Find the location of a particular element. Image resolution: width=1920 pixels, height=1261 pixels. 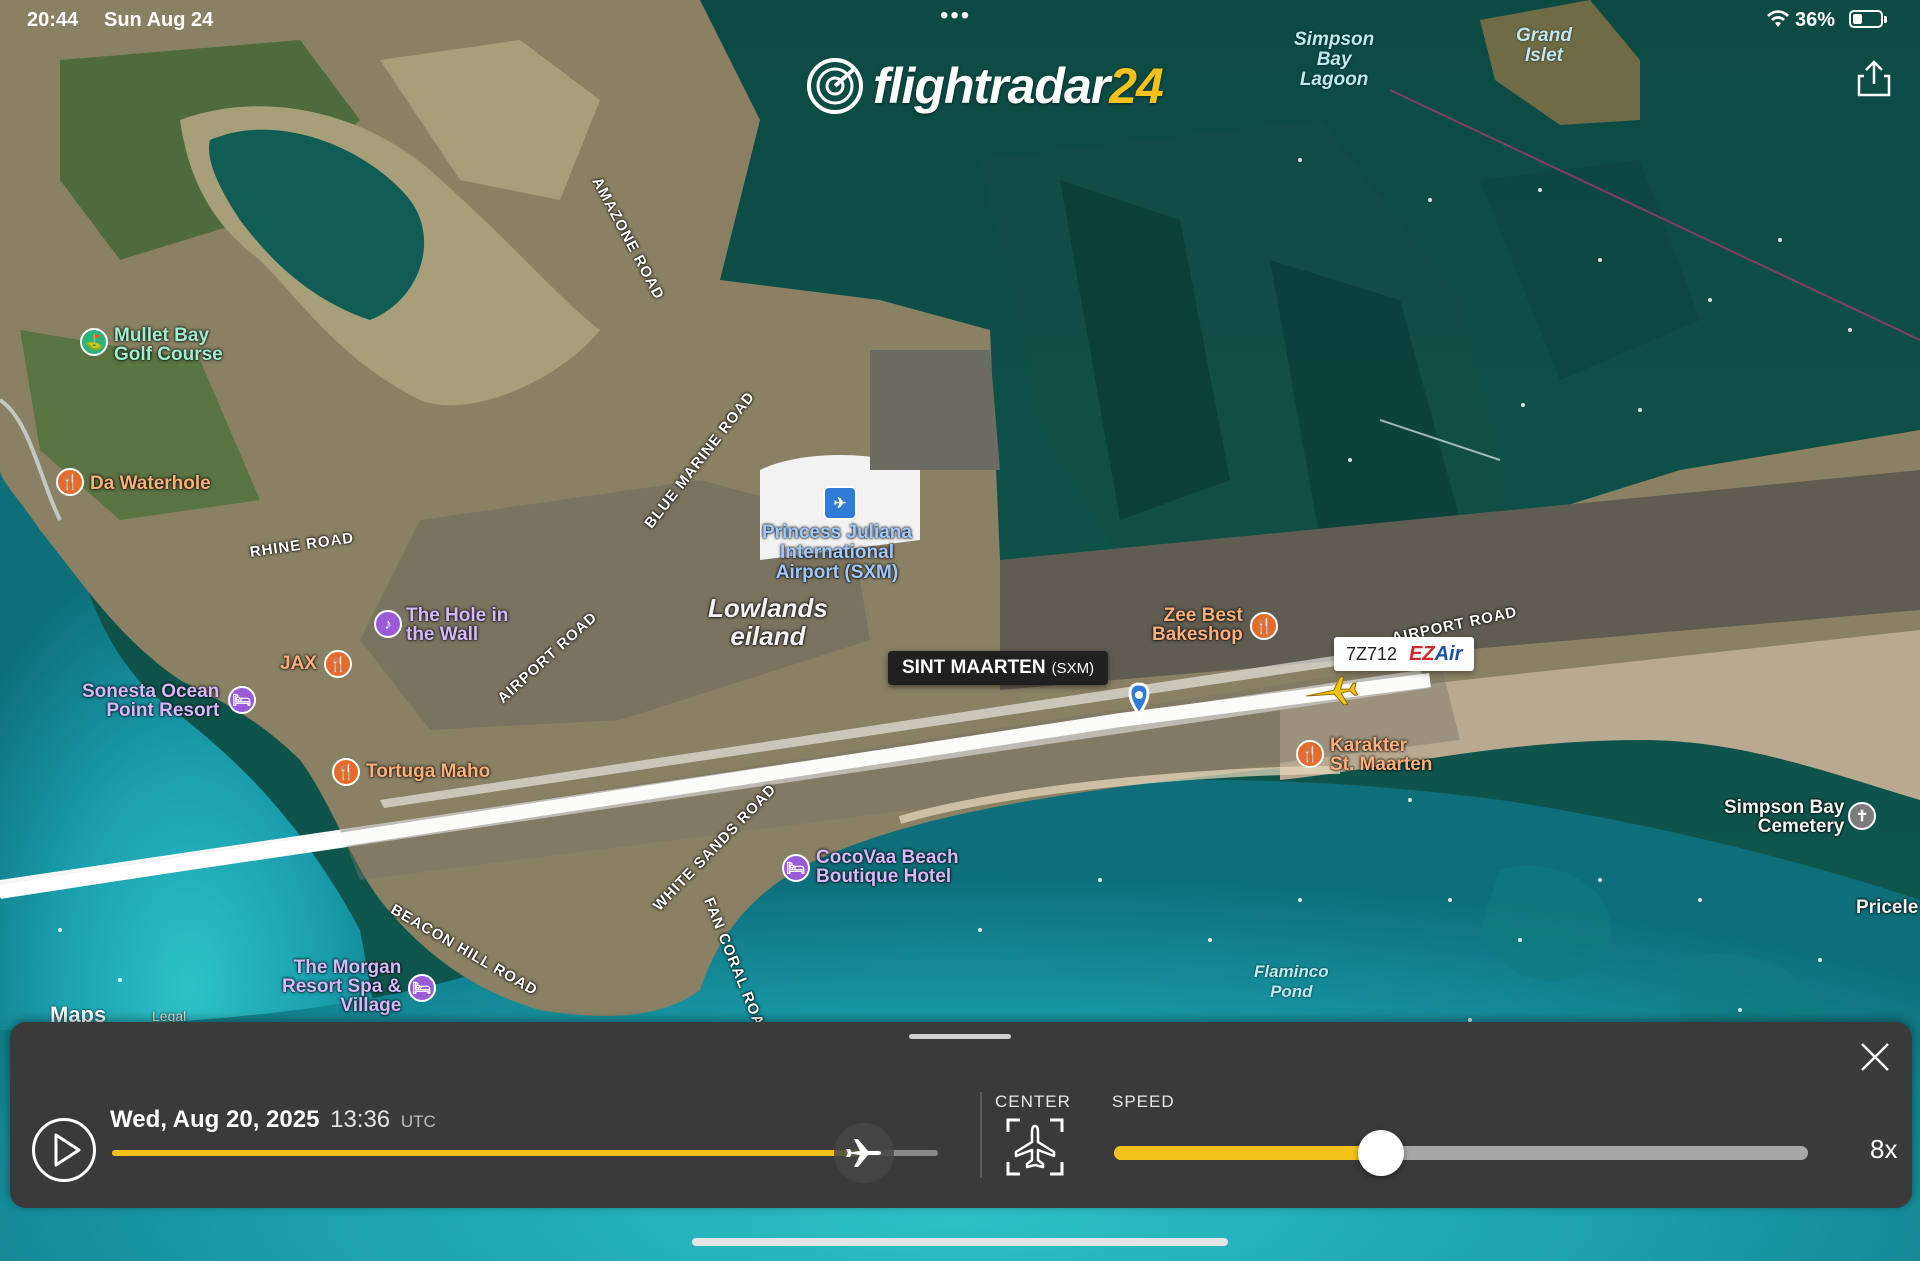

radar-logo-icon is located at coordinates (835, 86).